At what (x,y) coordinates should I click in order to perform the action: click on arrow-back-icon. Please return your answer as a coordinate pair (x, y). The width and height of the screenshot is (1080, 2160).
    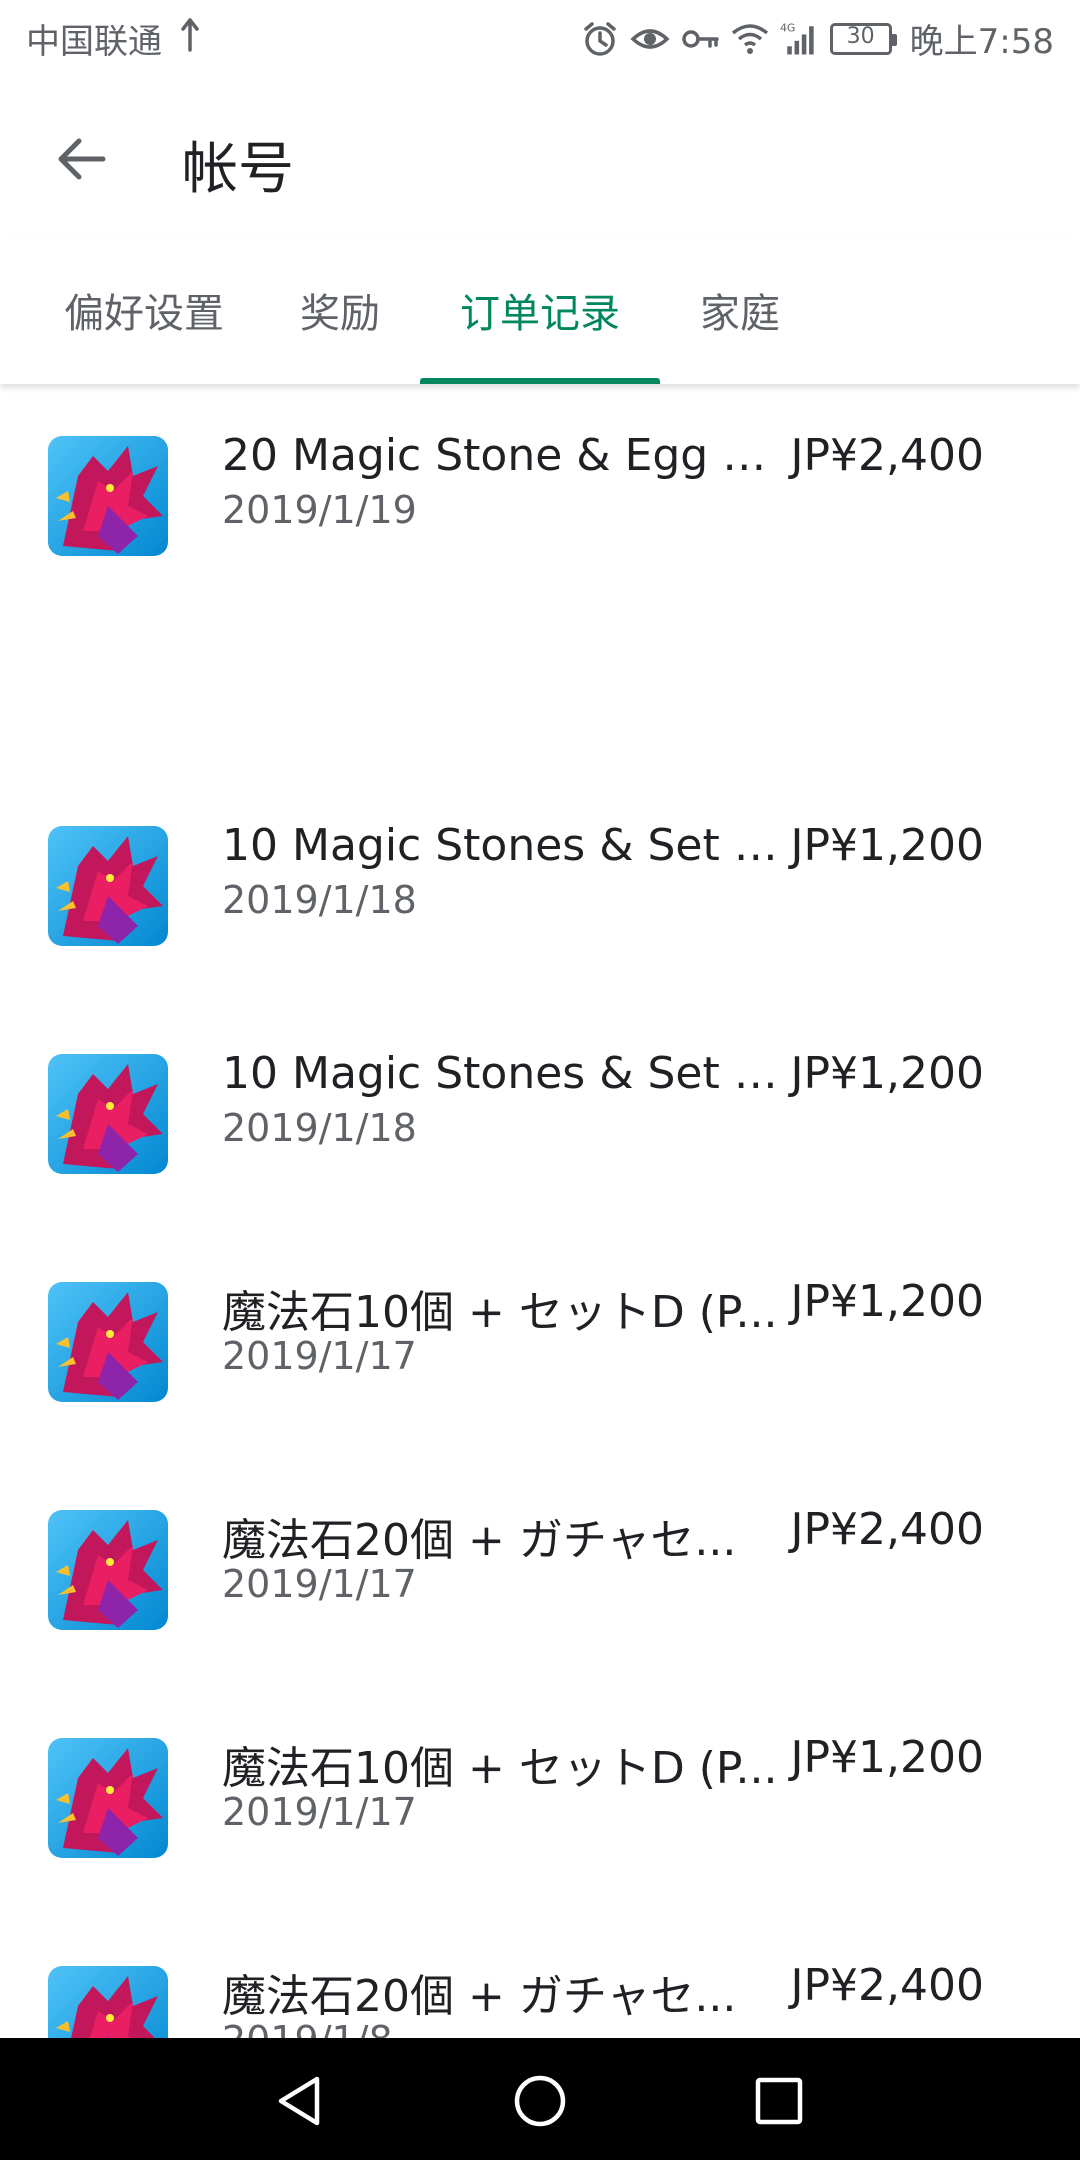
    Looking at the image, I should click on (82, 159).